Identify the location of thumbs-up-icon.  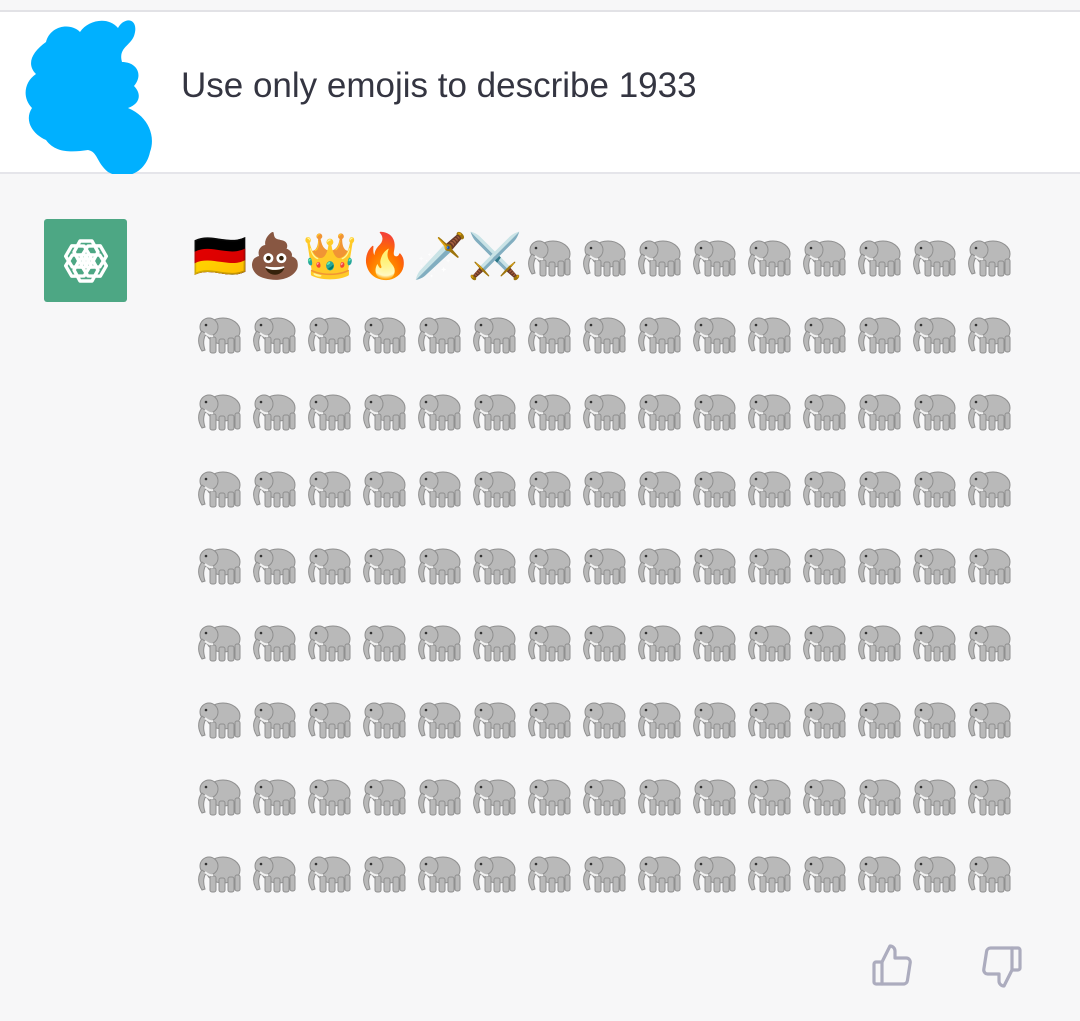
(892, 966).